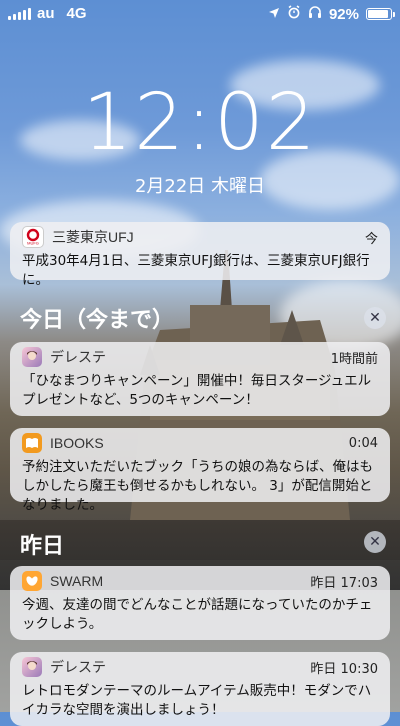 The image size is (400, 726). Describe the element at coordinates (274, 14) in the screenshot. I see `location-arrow-icon` at that location.